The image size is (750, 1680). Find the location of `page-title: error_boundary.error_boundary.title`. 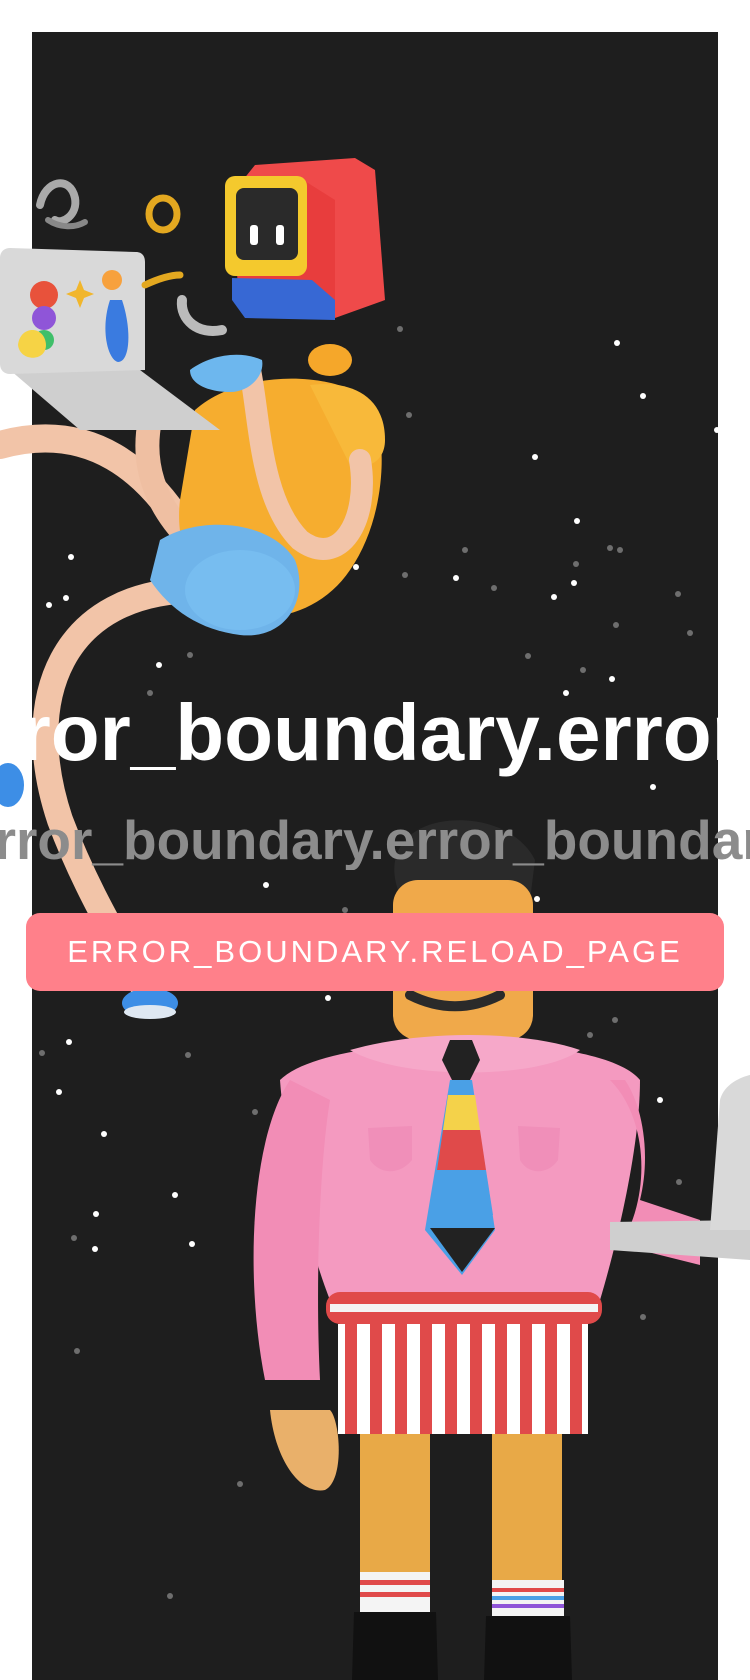

page-title: error_boundary.error_boundary.title is located at coordinates (375, 733).